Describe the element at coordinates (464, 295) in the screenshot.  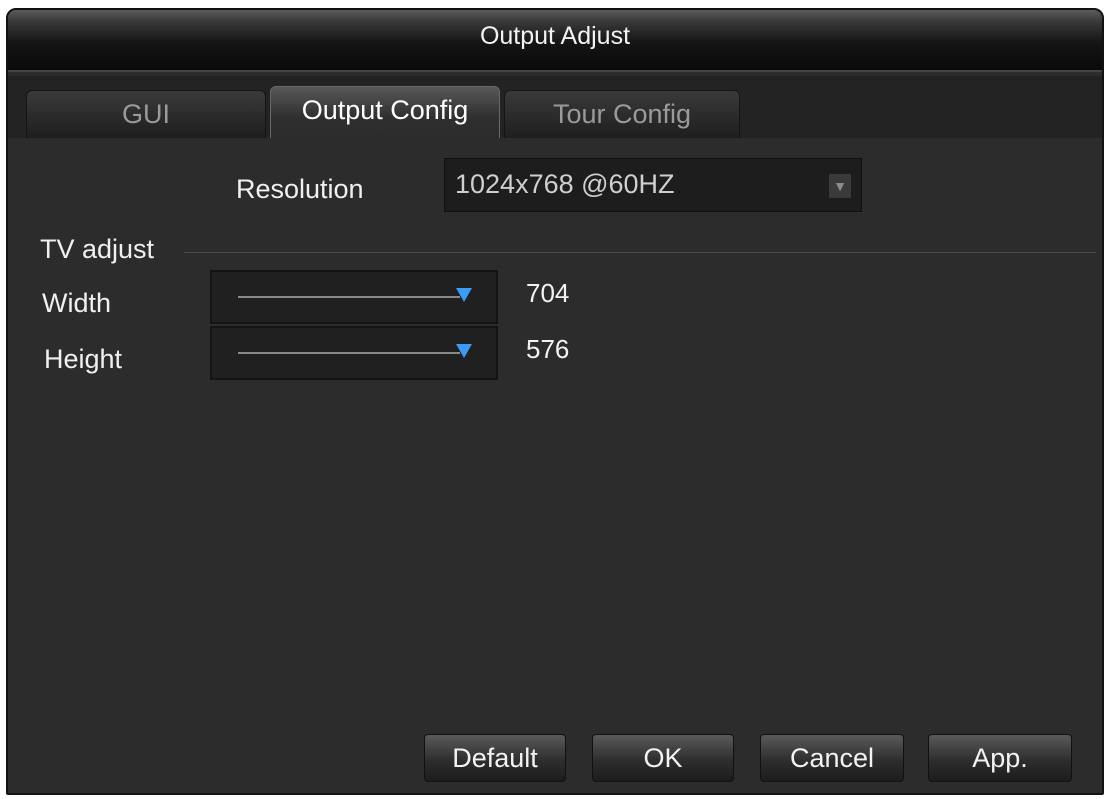
I see `width-slider-thumb-icon` at that location.